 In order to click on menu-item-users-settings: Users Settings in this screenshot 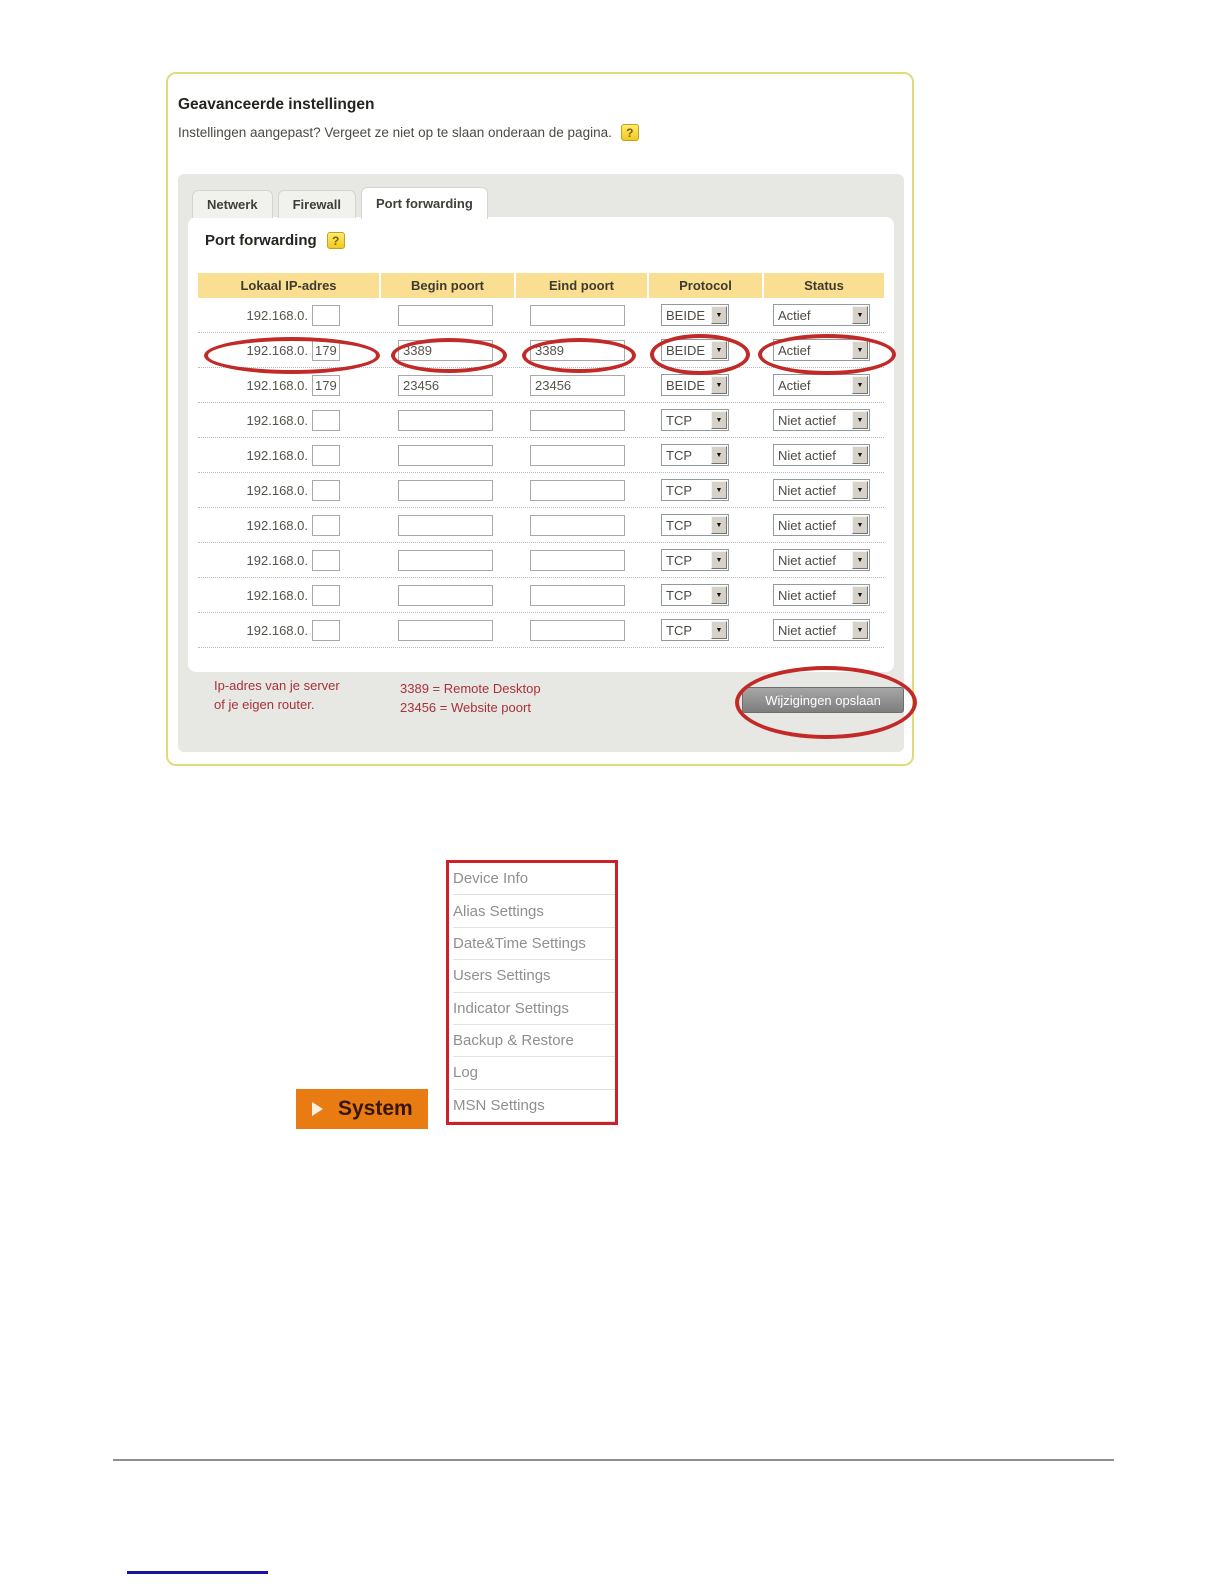, I will do `click(534, 976)`.